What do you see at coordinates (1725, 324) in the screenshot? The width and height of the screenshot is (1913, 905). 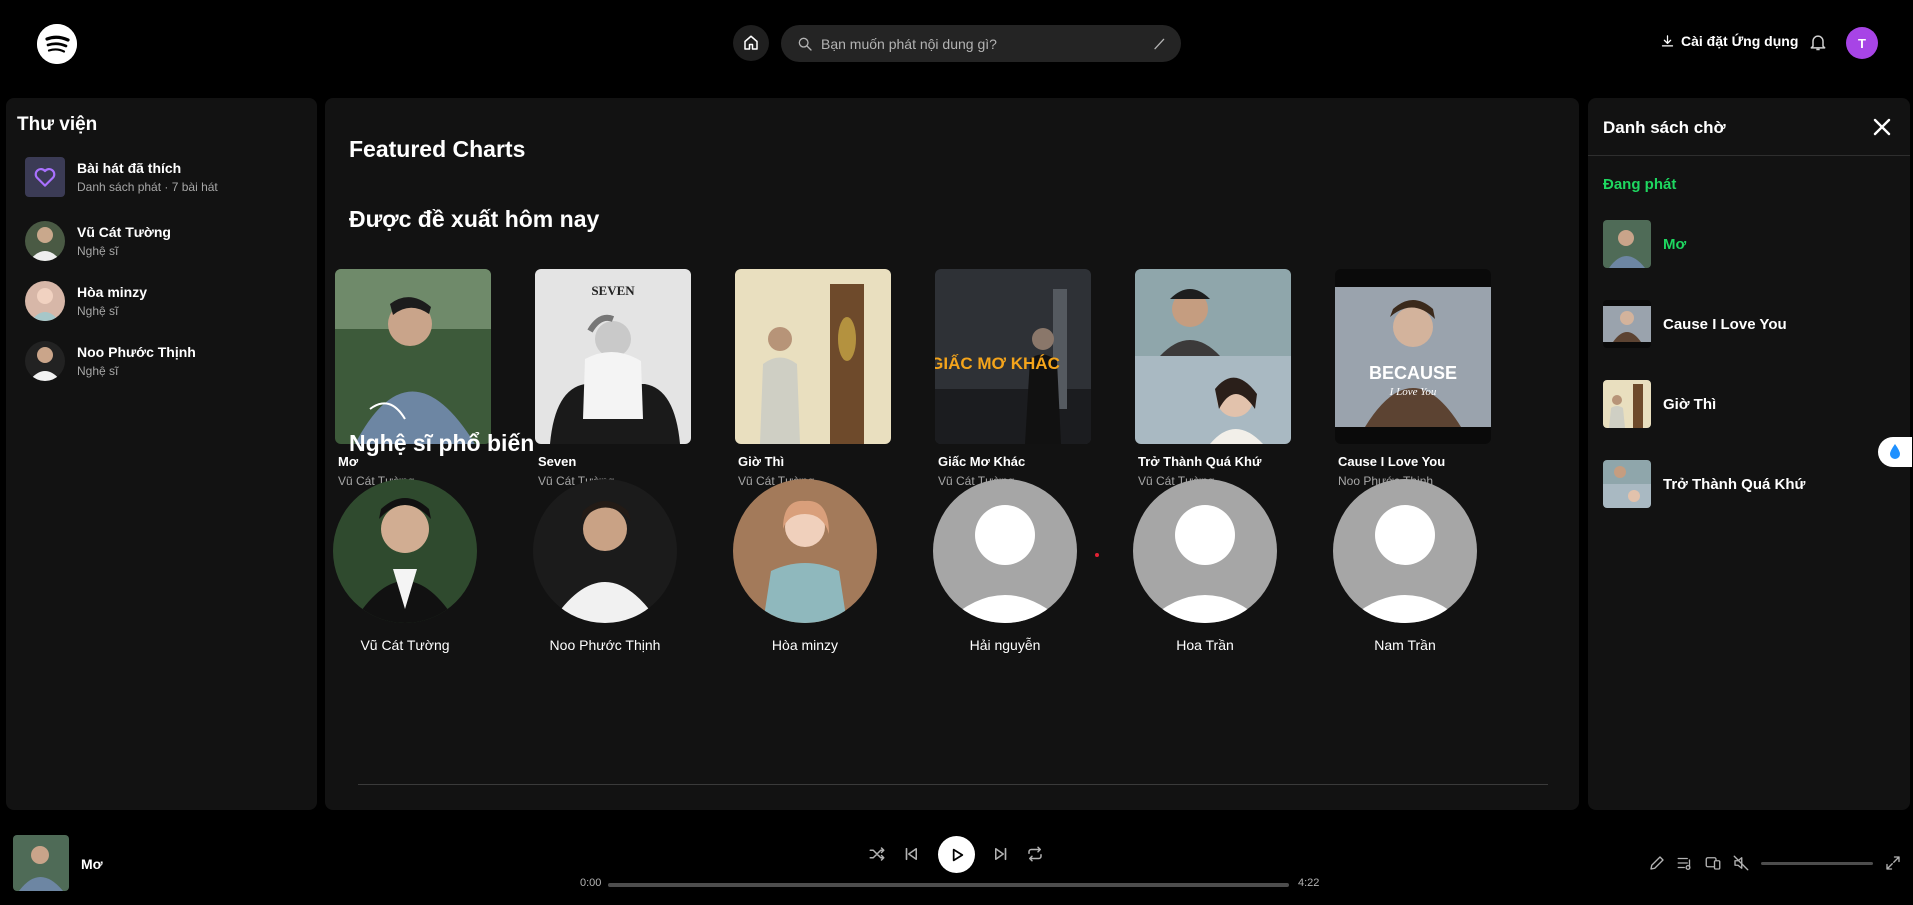 I see `queue-item-name: Cause I Love You` at bounding box center [1725, 324].